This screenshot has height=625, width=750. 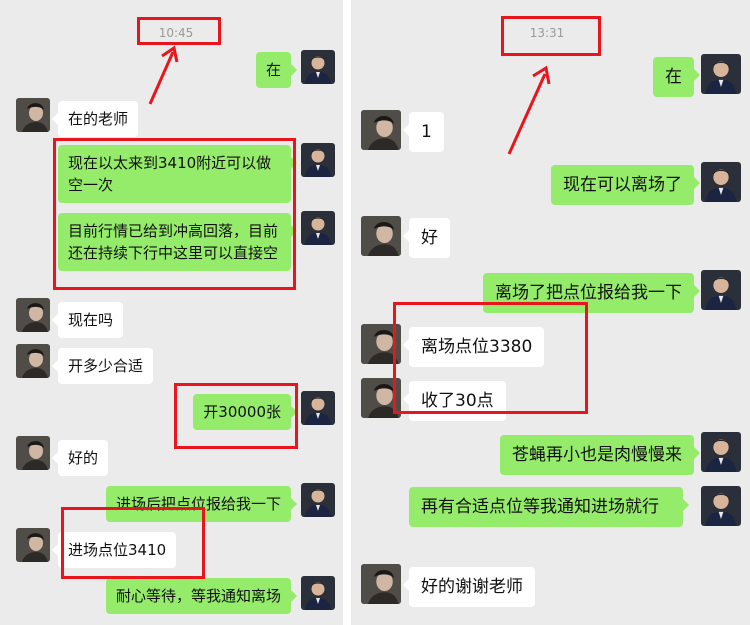 I want to click on timestamp: 13:31, so click(x=547, y=33).